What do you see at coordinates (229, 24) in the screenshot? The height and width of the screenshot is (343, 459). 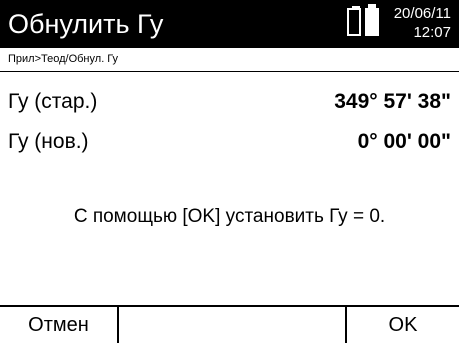 I see `title-bar: Обнулить Гу 20/06/11 12:07` at bounding box center [229, 24].